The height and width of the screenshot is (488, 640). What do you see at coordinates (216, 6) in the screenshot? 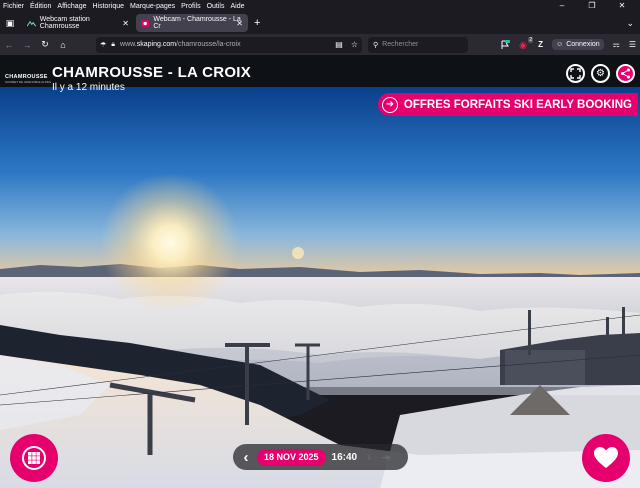
I see `menu-outils: Outils` at bounding box center [216, 6].